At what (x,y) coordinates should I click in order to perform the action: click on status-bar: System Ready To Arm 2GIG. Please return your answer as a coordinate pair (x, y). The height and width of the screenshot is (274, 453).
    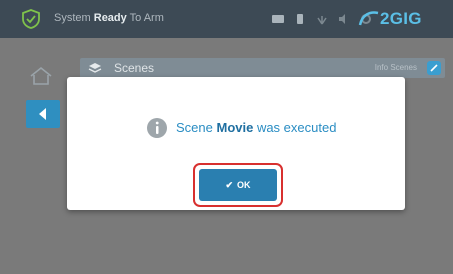
    Looking at the image, I should click on (226, 19).